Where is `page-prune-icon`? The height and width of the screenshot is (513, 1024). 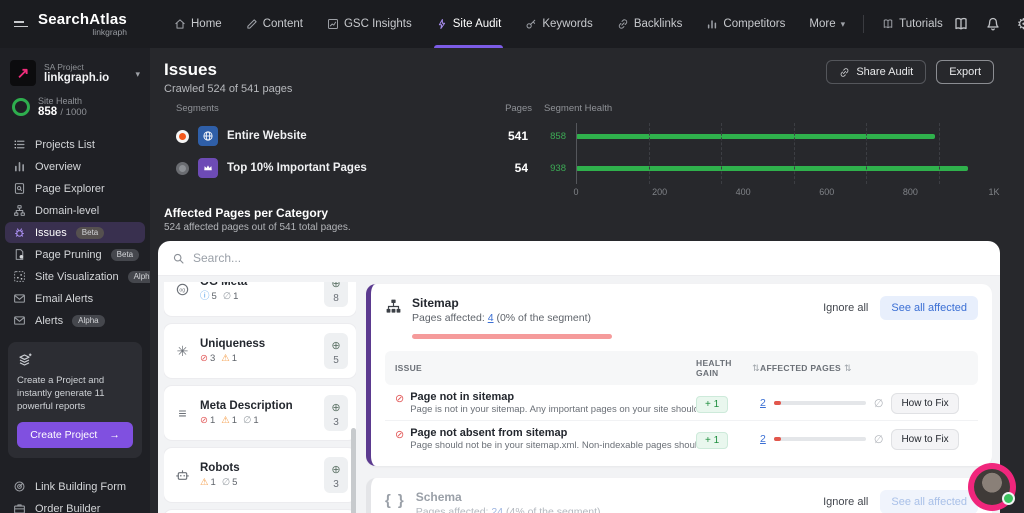 page-prune-icon is located at coordinates (19, 254).